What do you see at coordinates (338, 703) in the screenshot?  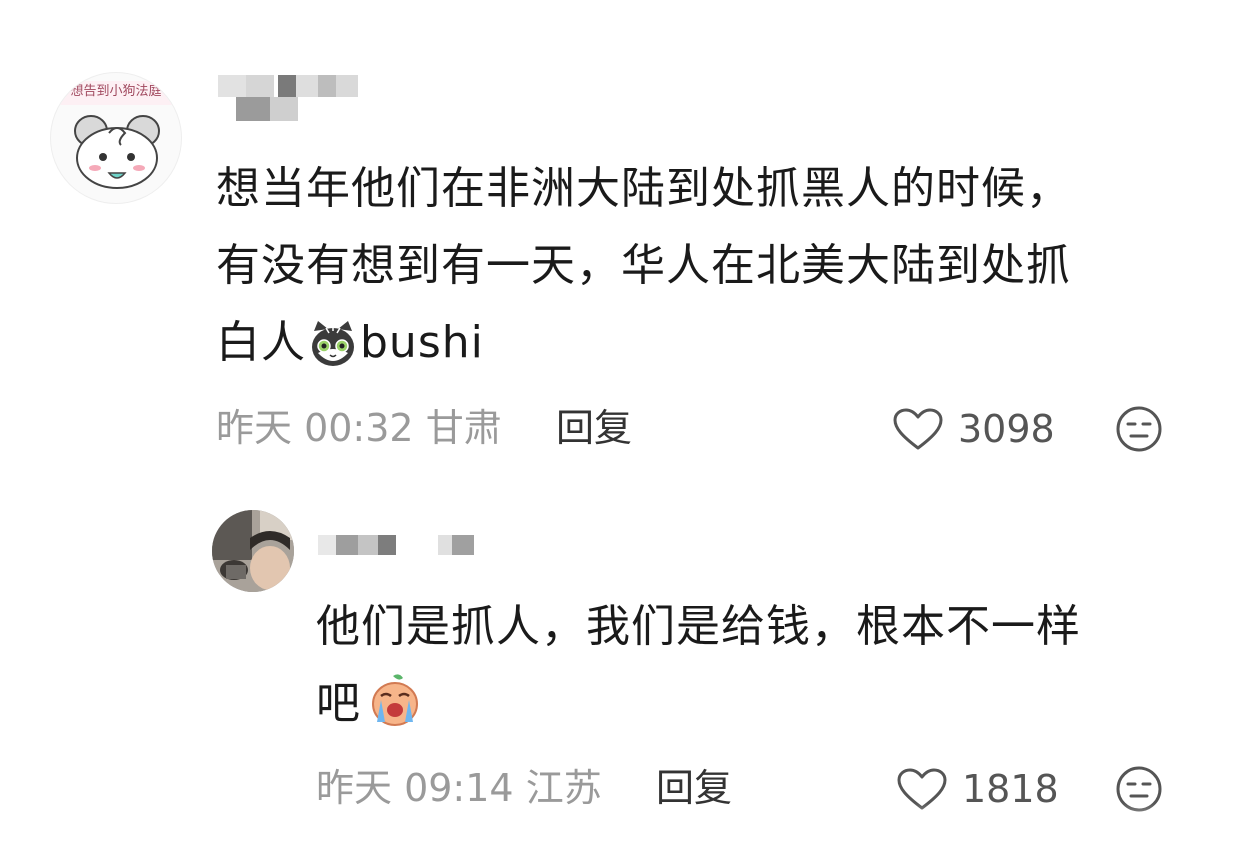 I see `comment-line: 吧` at bounding box center [338, 703].